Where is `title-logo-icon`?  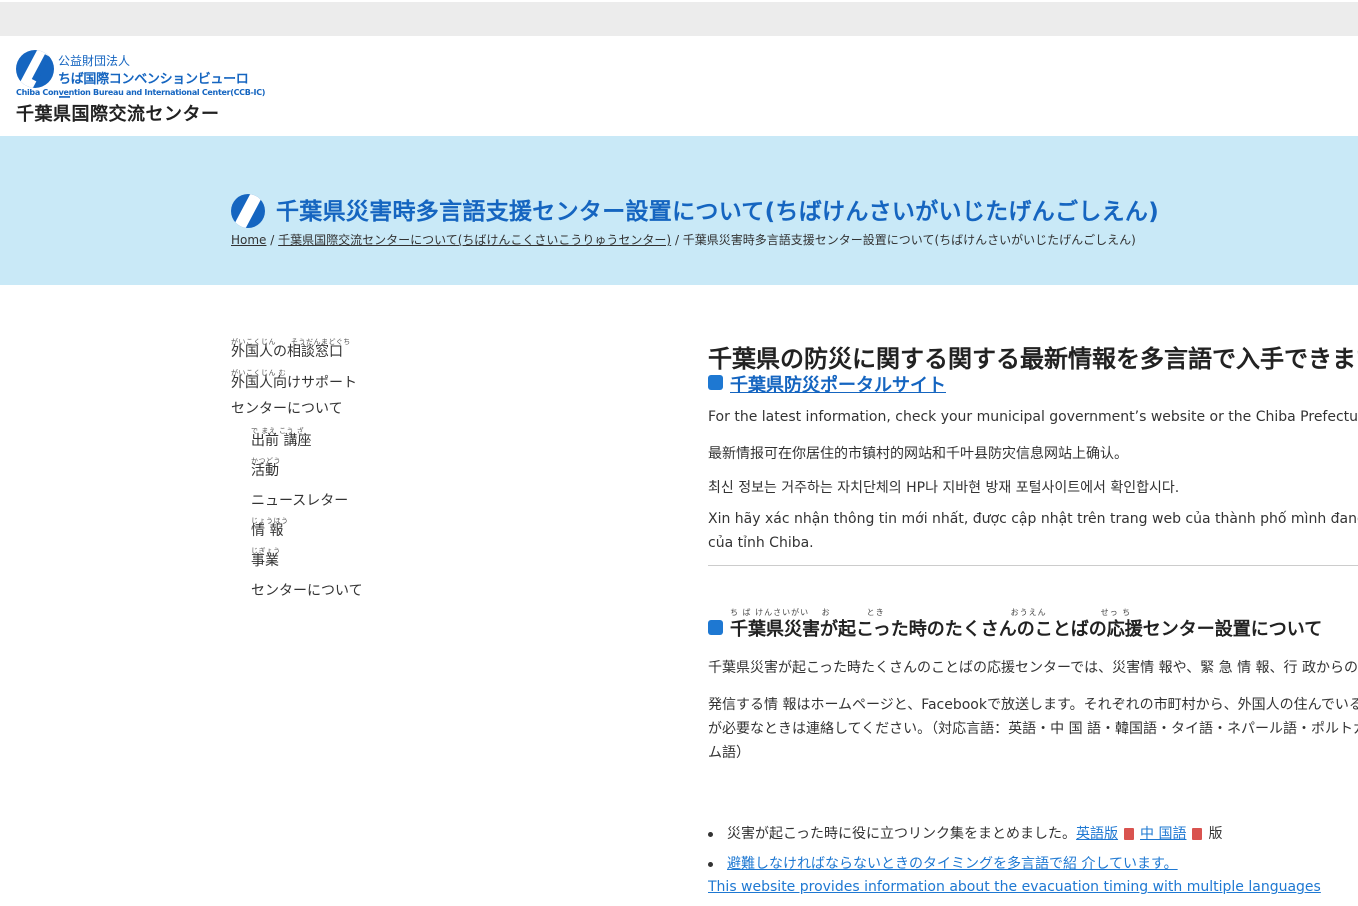
title-logo-icon is located at coordinates (248, 211).